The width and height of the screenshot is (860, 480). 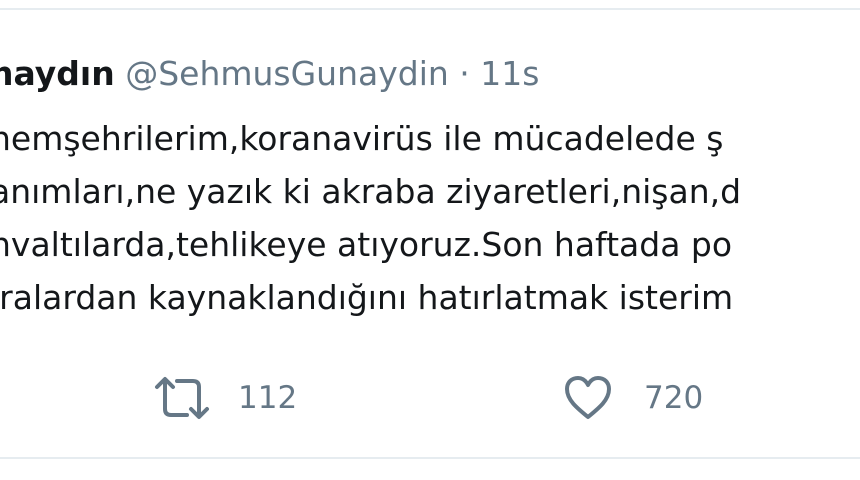 What do you see at coordinates (674, 398) in the screenshot?
I see `like-count: 720` at bounding box center [674, 398].